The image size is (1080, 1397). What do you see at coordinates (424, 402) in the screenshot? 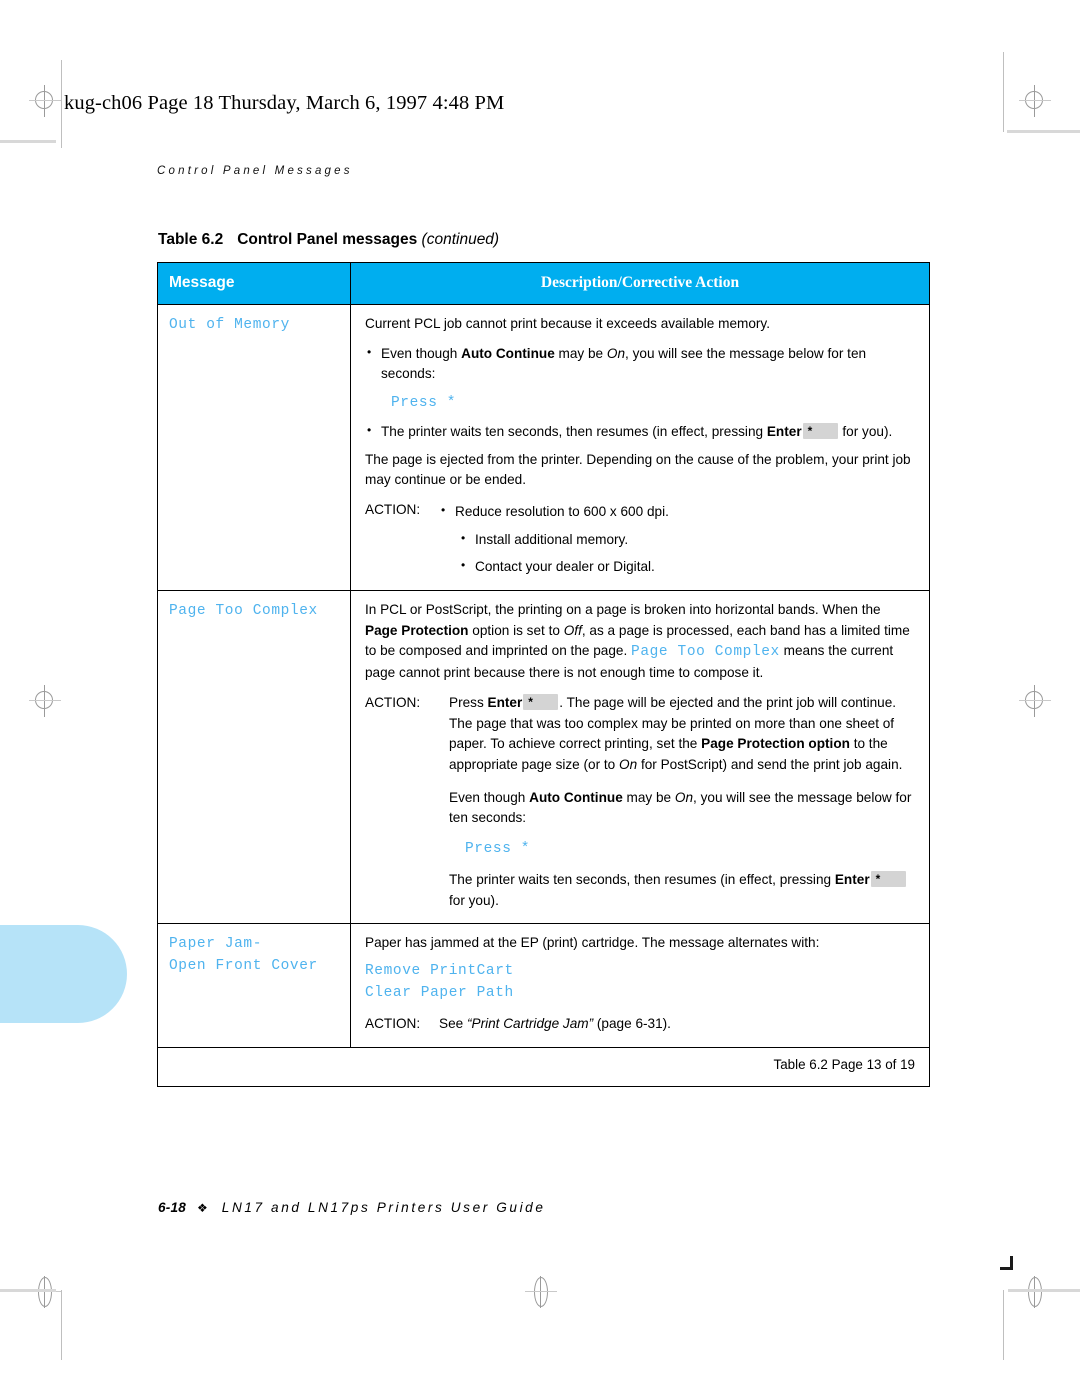
I see `printer-message-press-star-1: Press *` at bounding box center [424, 402].